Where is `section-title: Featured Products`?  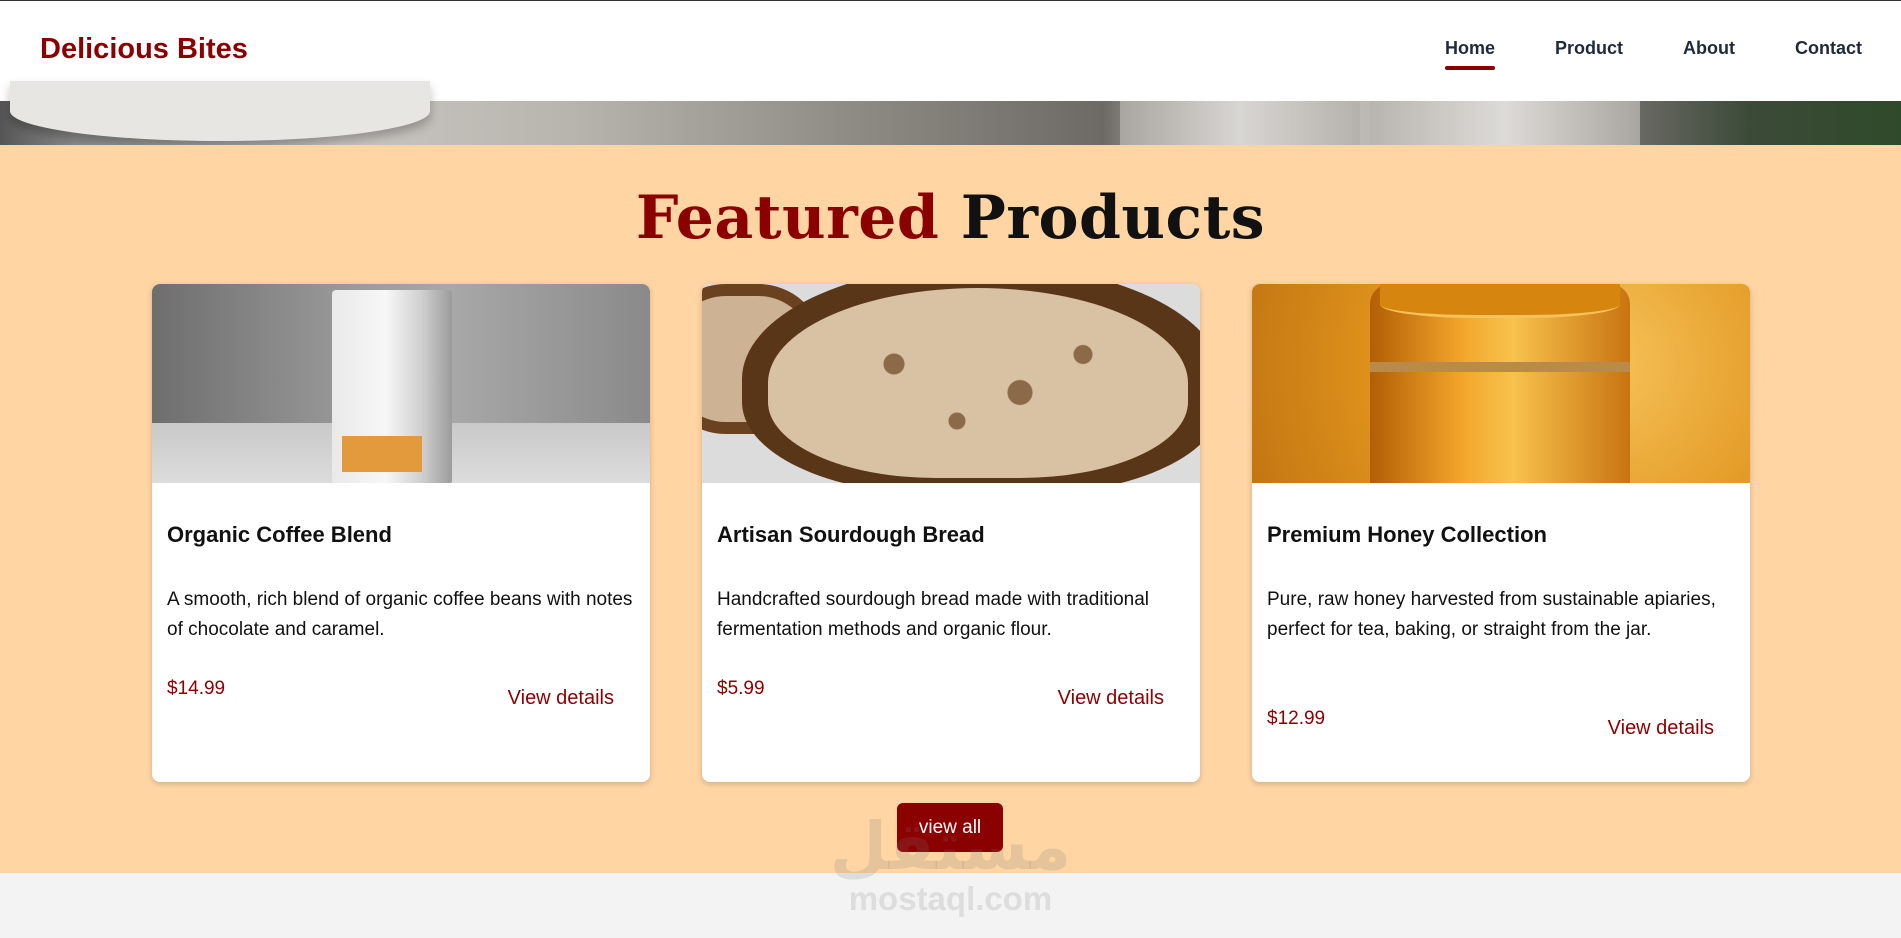
section-title: Featured Products is located at coordinates (950, 218).